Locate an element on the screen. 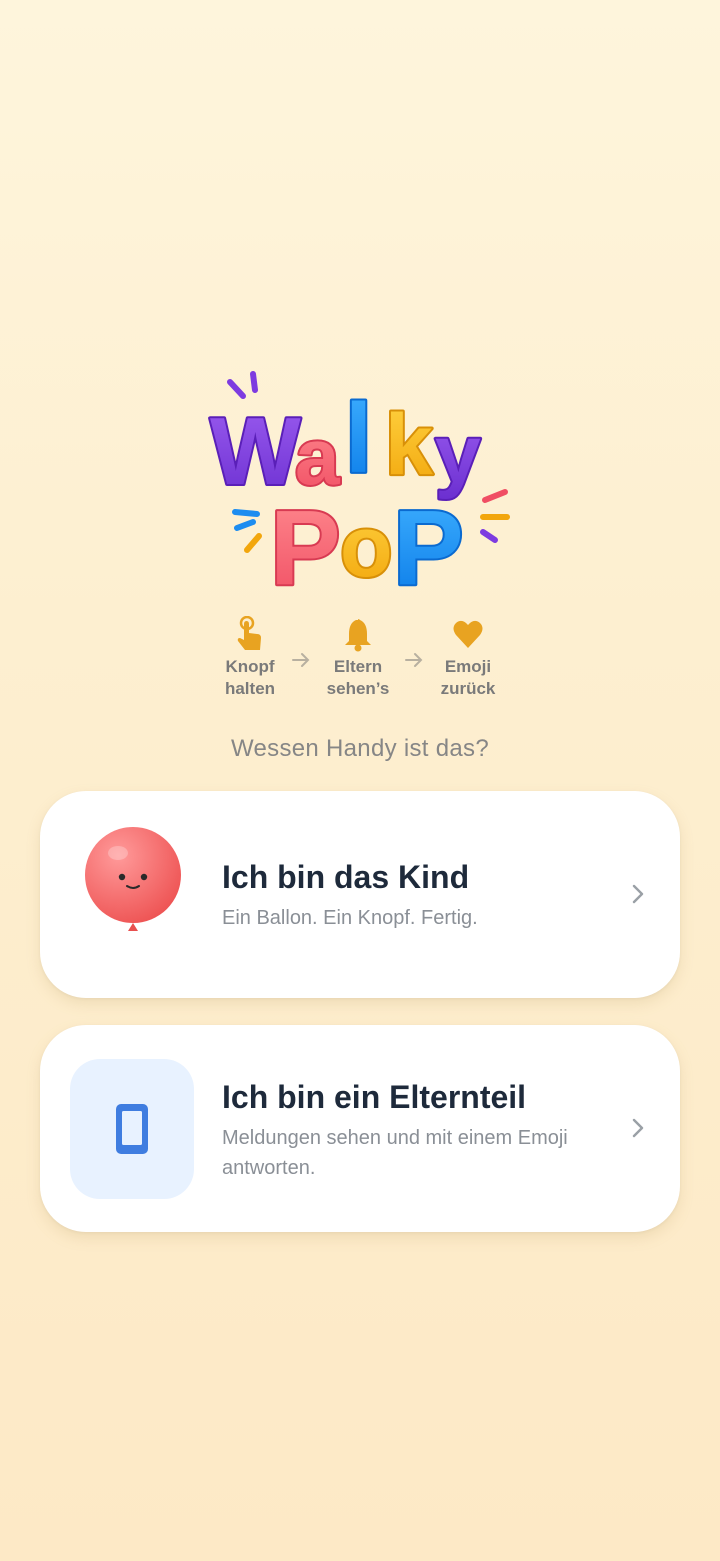  question-text: Wessen Handy ist das? is located at coordinates (360, 748).